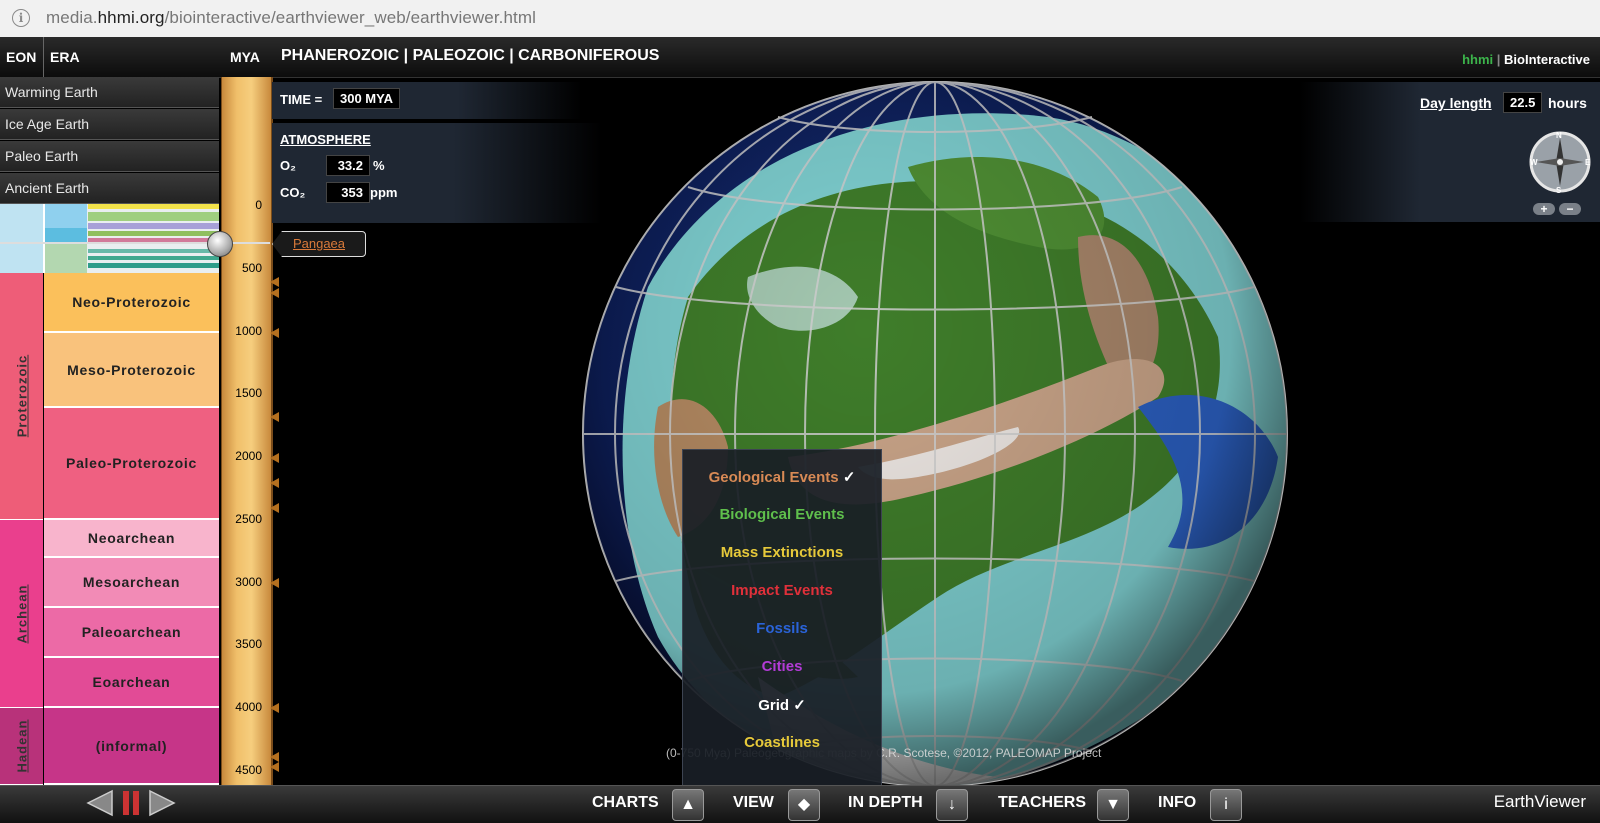  Describe the element at coordinates (65, 57) in the screenshot. I see `era-header: ERA` at that location.